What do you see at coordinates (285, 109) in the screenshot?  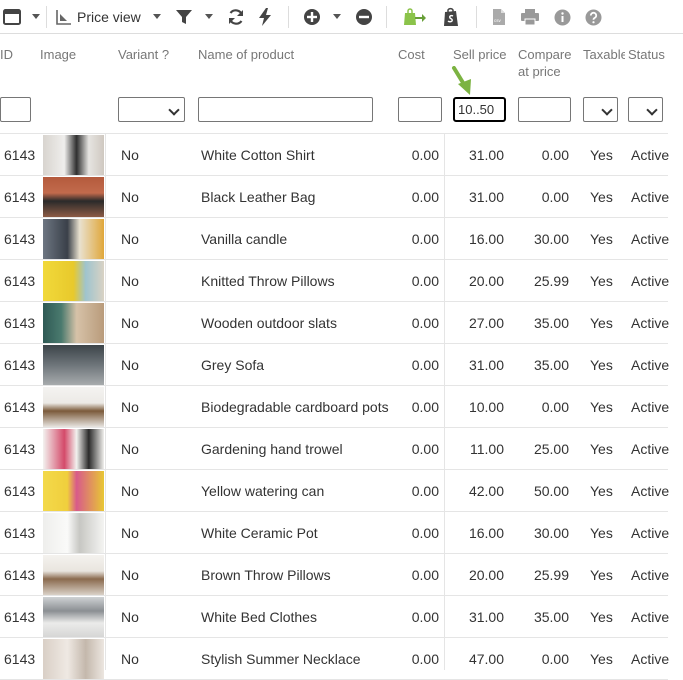 I see `name-filter-input` at bounding box center [285, 109].